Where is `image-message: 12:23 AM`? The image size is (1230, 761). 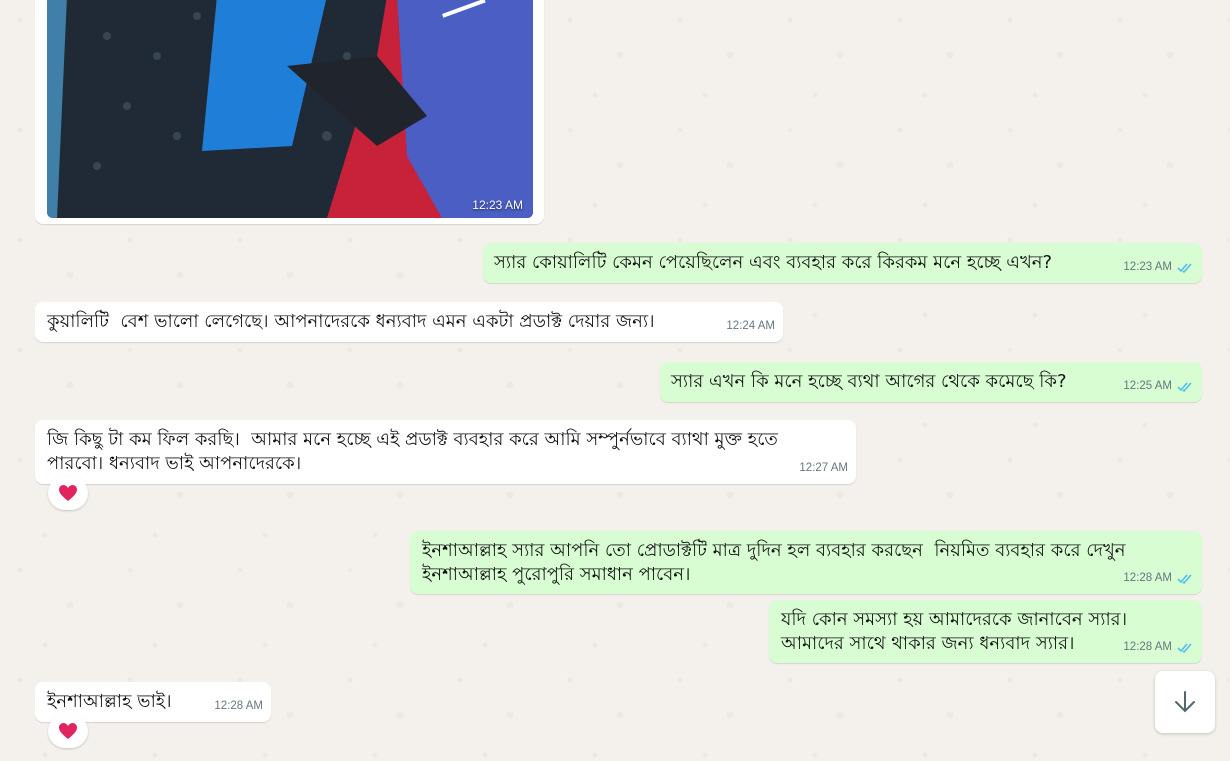
image-message: 12:23 AM is located at coordinates (289, 112).